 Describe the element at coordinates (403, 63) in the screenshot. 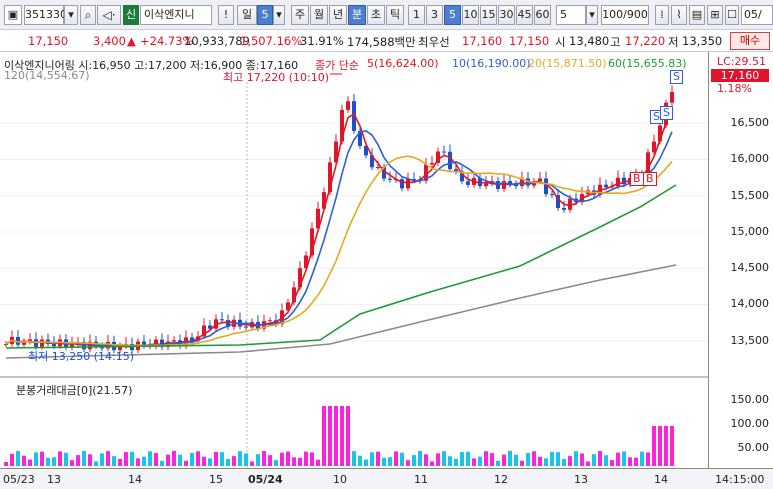

I see `ma5-legend: 5(16,624.00)` at that location.